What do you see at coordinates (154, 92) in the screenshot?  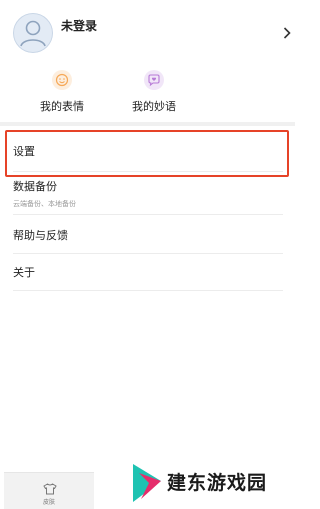 I see `my-phrases-button: 我的妙语` at bounding box center [154, 92].